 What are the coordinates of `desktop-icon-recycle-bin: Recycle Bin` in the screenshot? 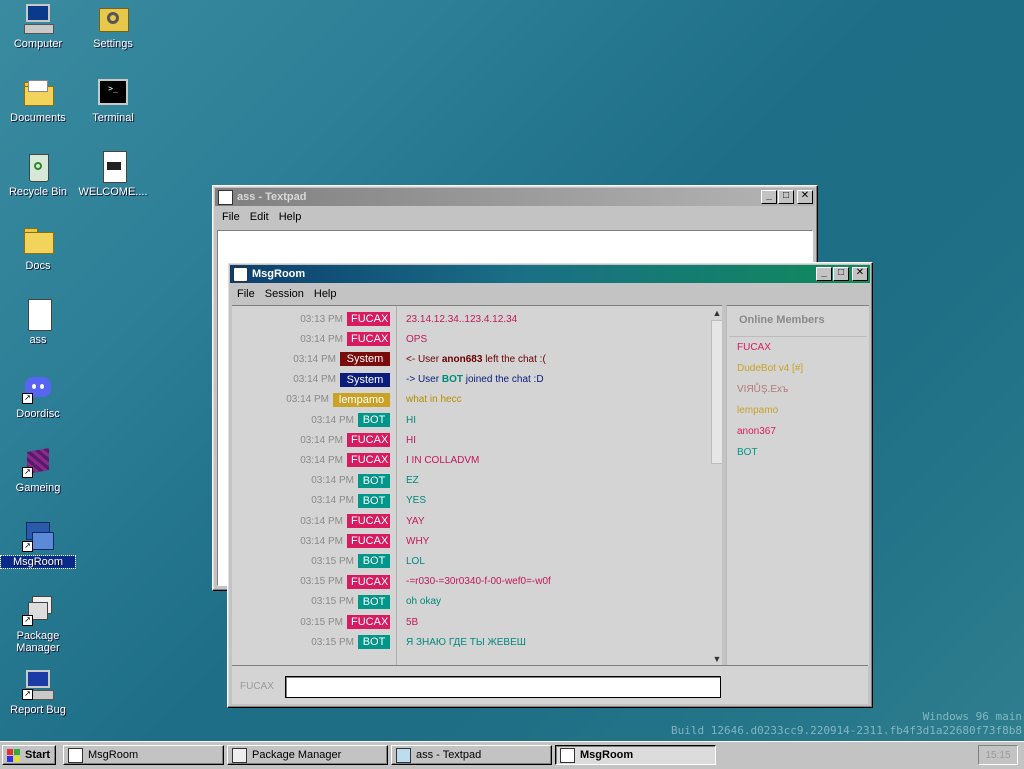 It's located at (38, 174).